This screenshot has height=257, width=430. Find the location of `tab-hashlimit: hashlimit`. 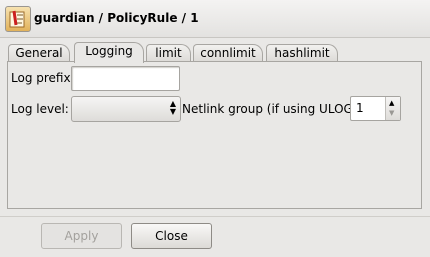

tab-hashlimit: hashlimit is located at coordinates (302, 52).